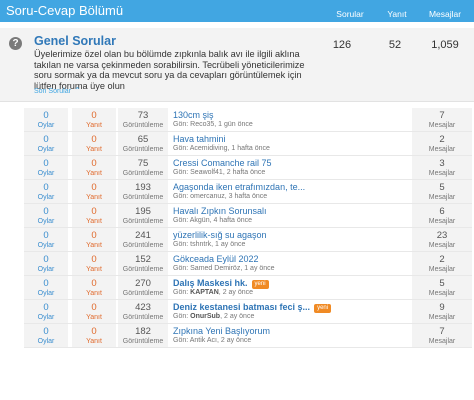 The image size is (474, 400). Describe the element at coordinates (207, 196) in the screenshot. I see `thread-author-link: omercanuz` at that location.